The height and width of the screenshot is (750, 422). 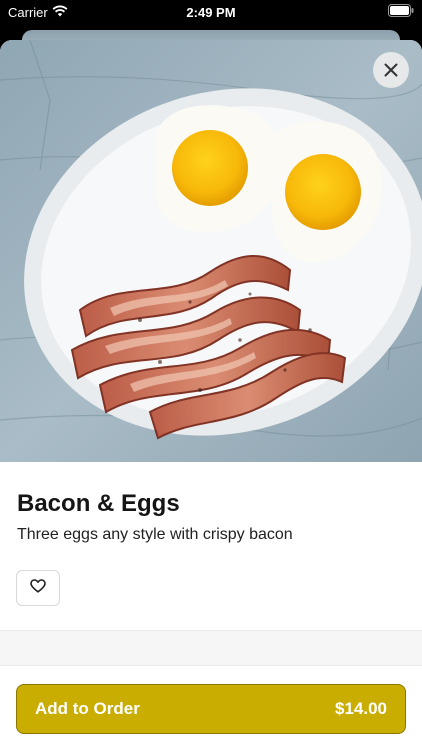 What do you see at coordinates (78, 12) in the screenshot?
I see `status-left: Carrier` at bounding box center [78, 12].